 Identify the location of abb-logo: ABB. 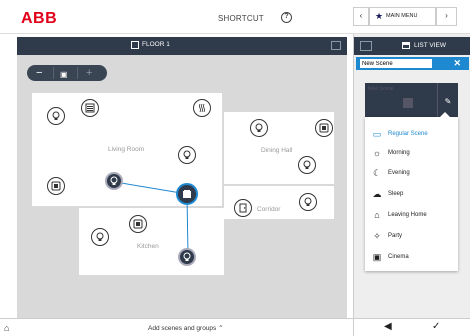
(40, 18).